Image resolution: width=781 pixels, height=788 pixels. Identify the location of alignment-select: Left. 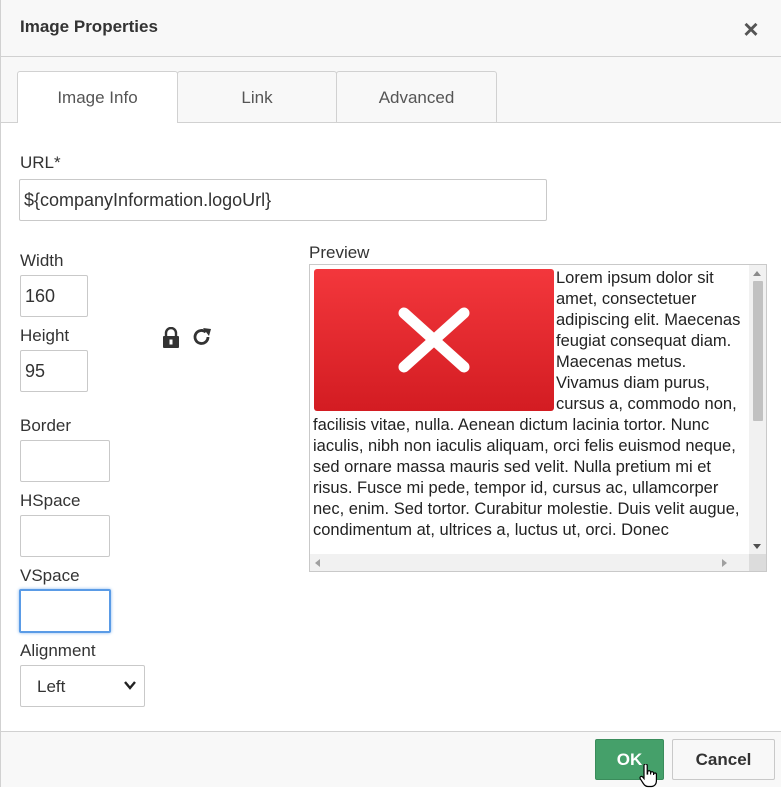
(82, 686).